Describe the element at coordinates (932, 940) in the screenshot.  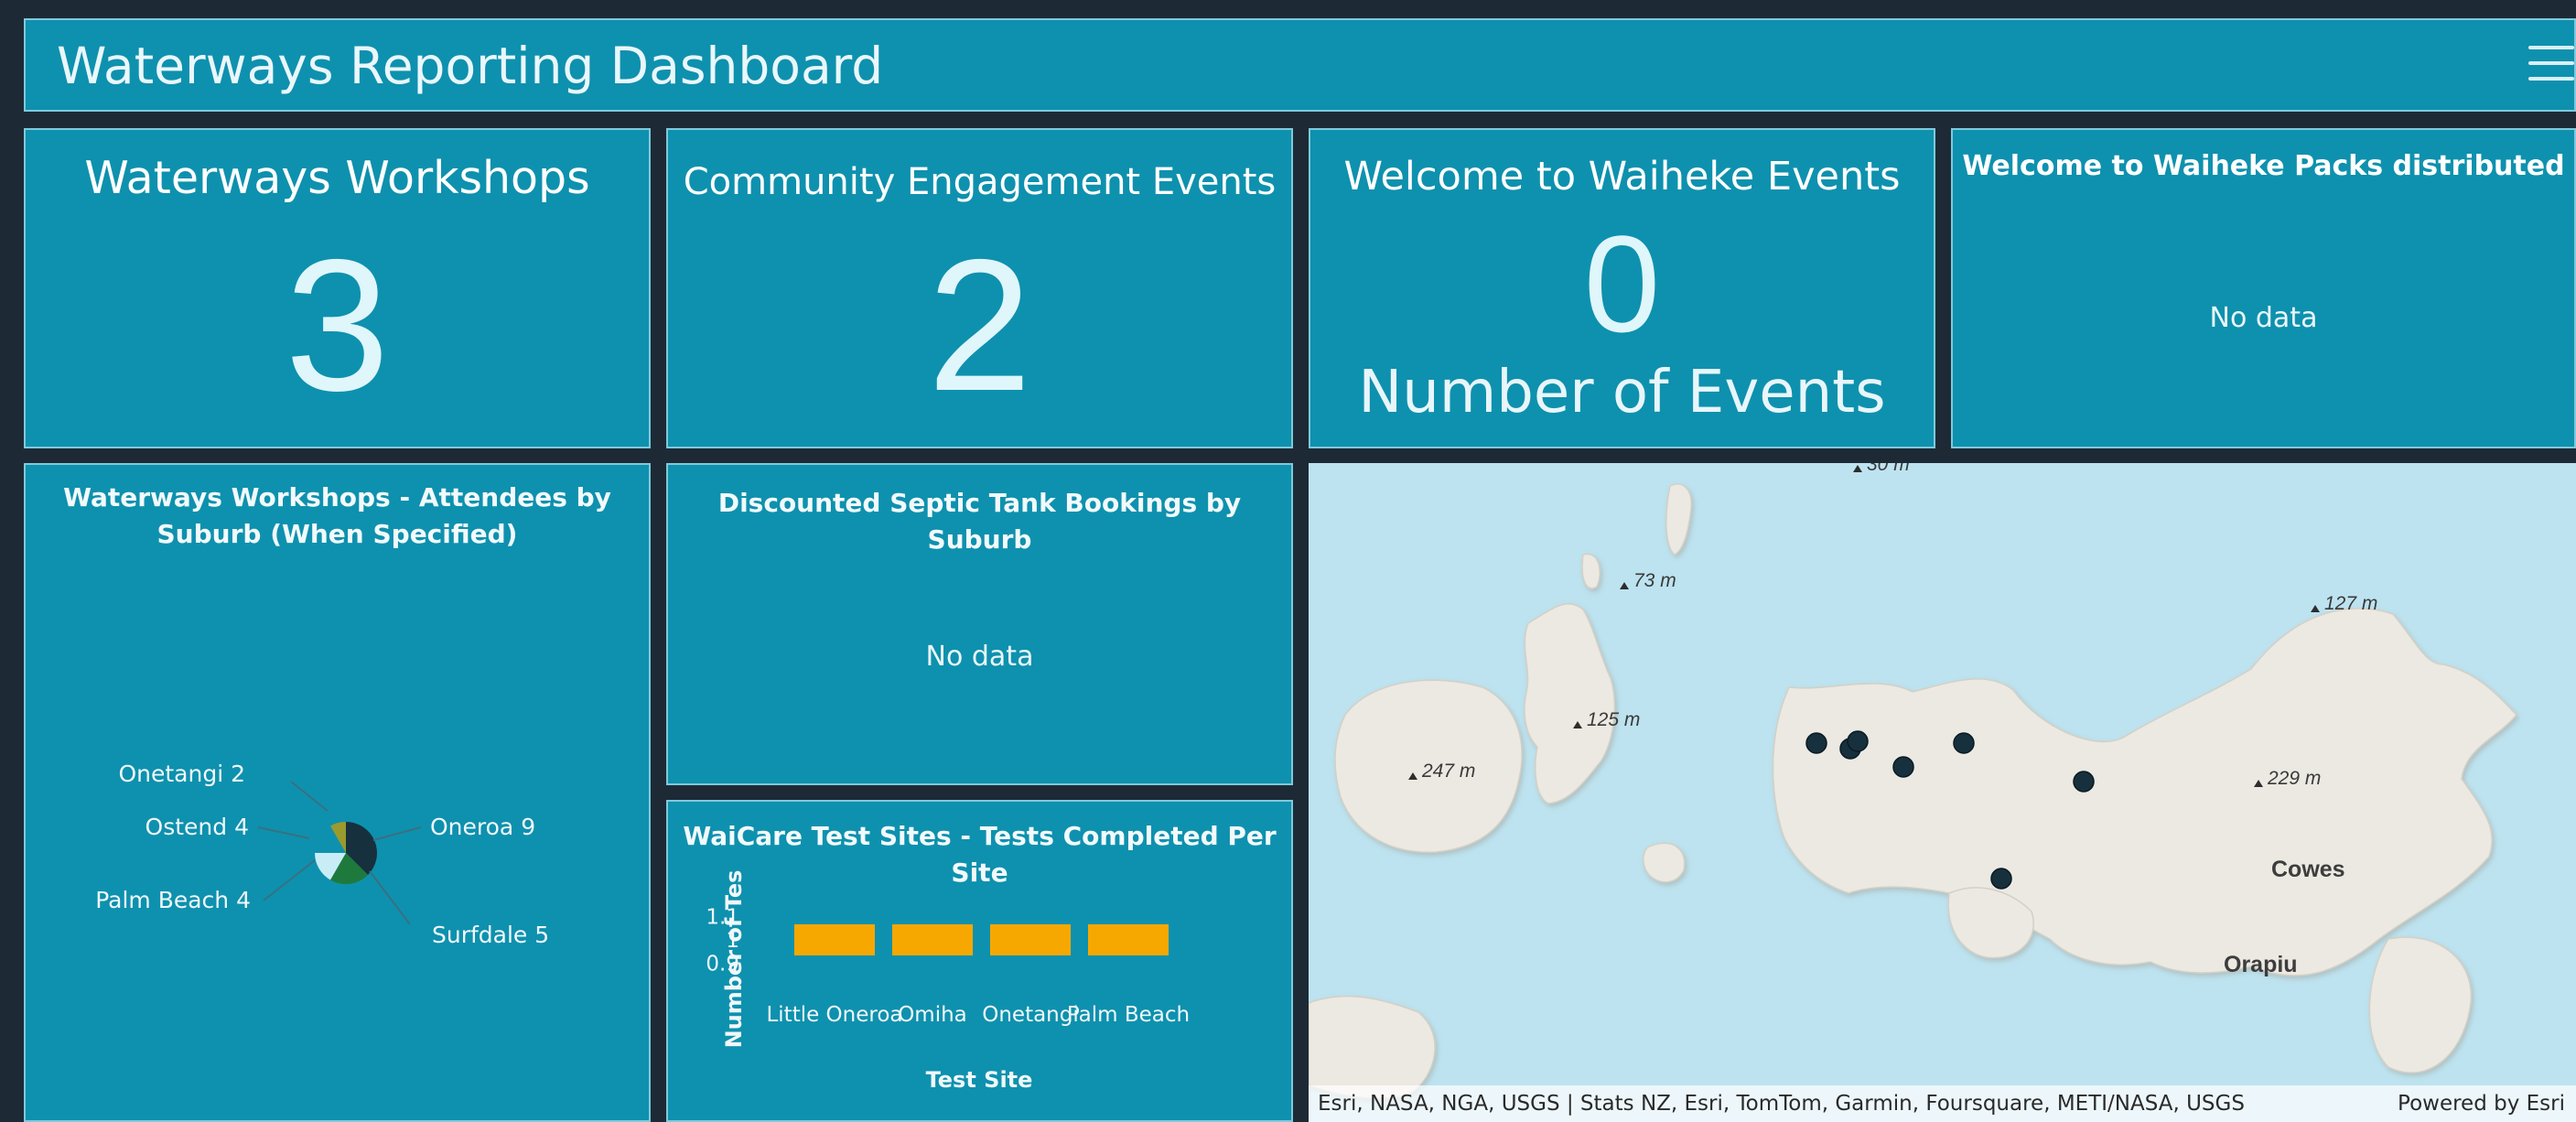
I see `bar-omiha` at that location.